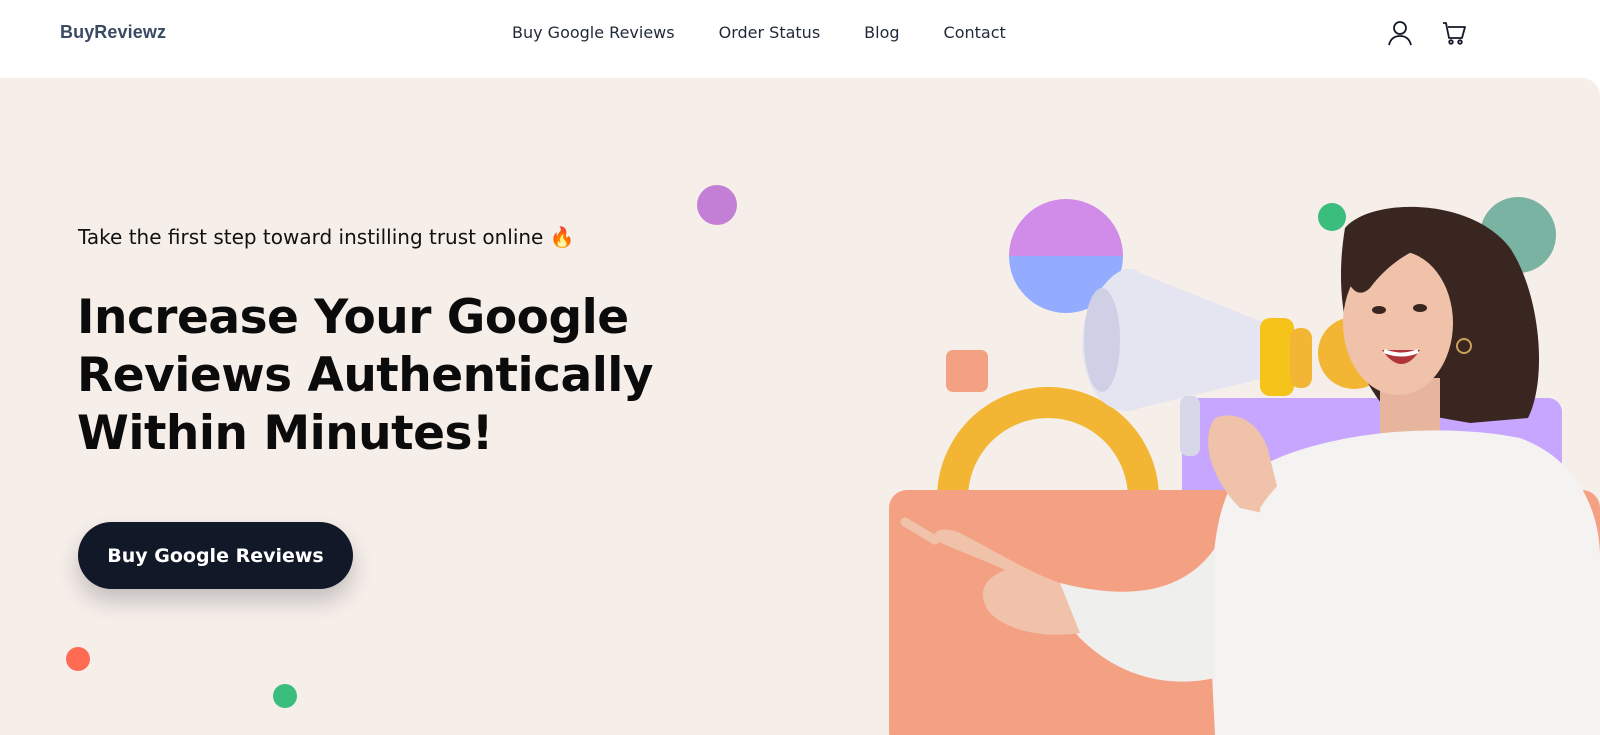  What do you see at coordinates (365, 375) in the screenshot?
I see `headline-line-2: Reviews Authentically` at bounding box center [365, 375].